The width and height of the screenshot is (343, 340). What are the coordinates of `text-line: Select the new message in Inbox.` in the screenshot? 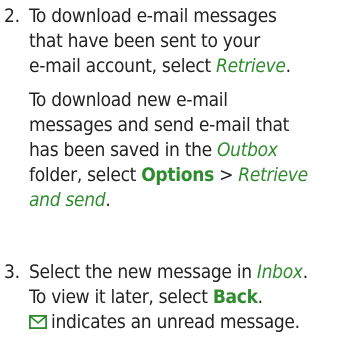 It's located at (185, 272).